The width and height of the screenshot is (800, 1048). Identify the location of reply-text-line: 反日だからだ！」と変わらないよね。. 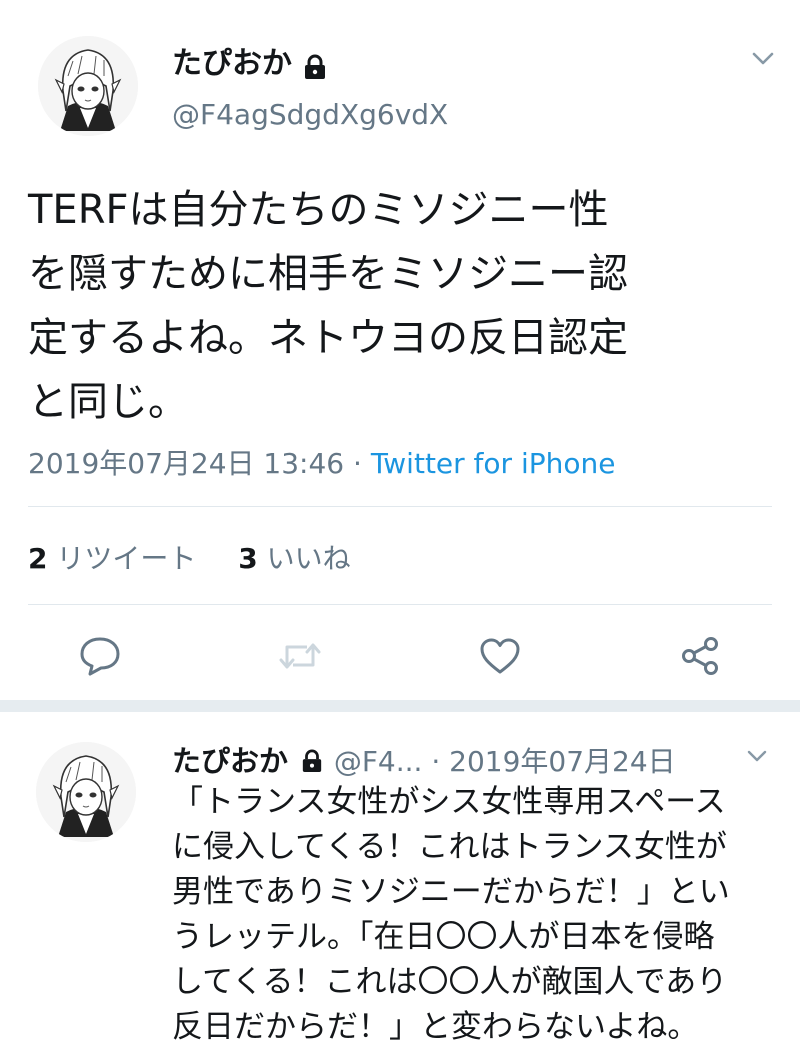
(435, 1027).